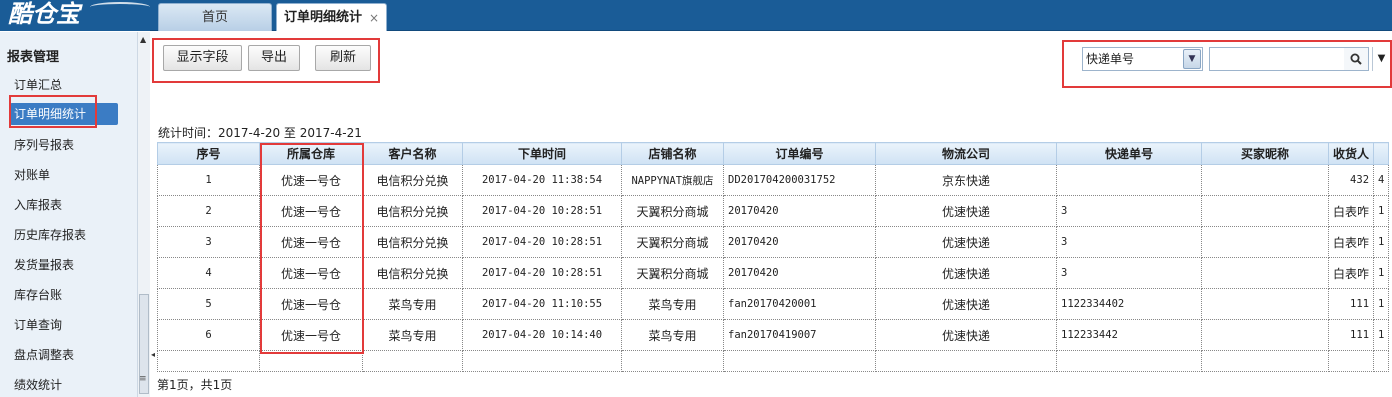  I want to click on column-header: 物流公司, so click(966, 153).